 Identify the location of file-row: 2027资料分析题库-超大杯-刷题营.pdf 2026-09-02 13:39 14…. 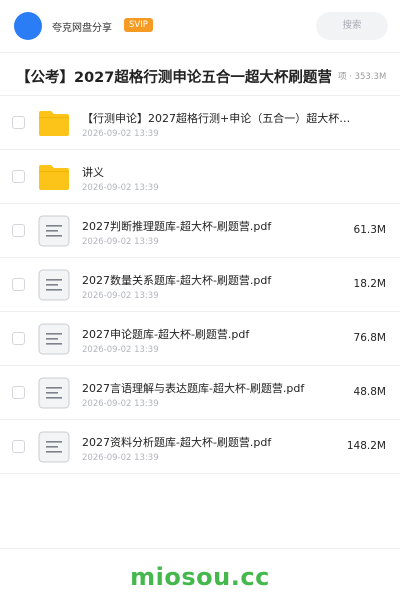
(200, 447).